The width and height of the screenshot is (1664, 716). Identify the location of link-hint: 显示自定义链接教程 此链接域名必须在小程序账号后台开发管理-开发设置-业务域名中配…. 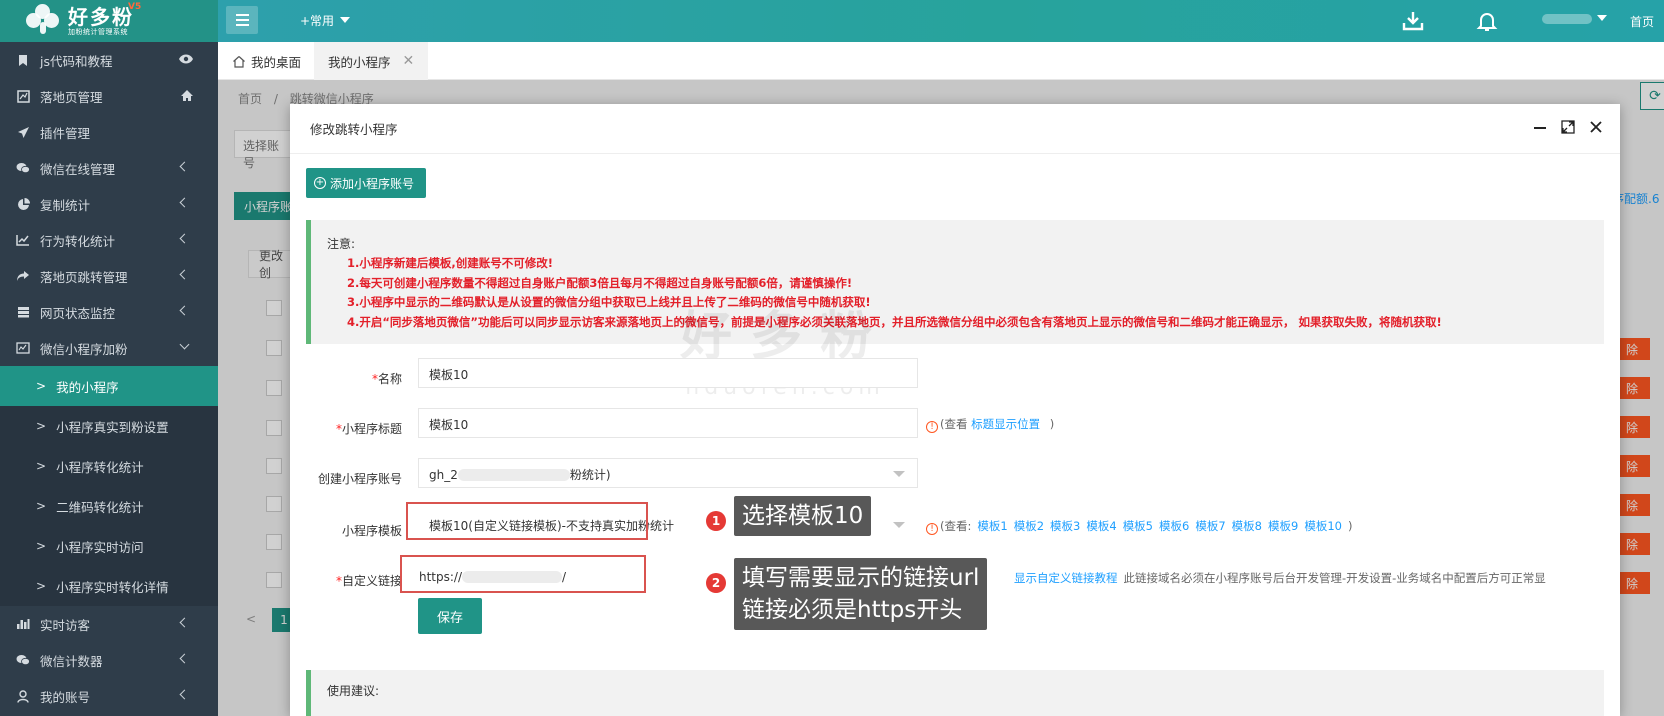
(1280, 578).